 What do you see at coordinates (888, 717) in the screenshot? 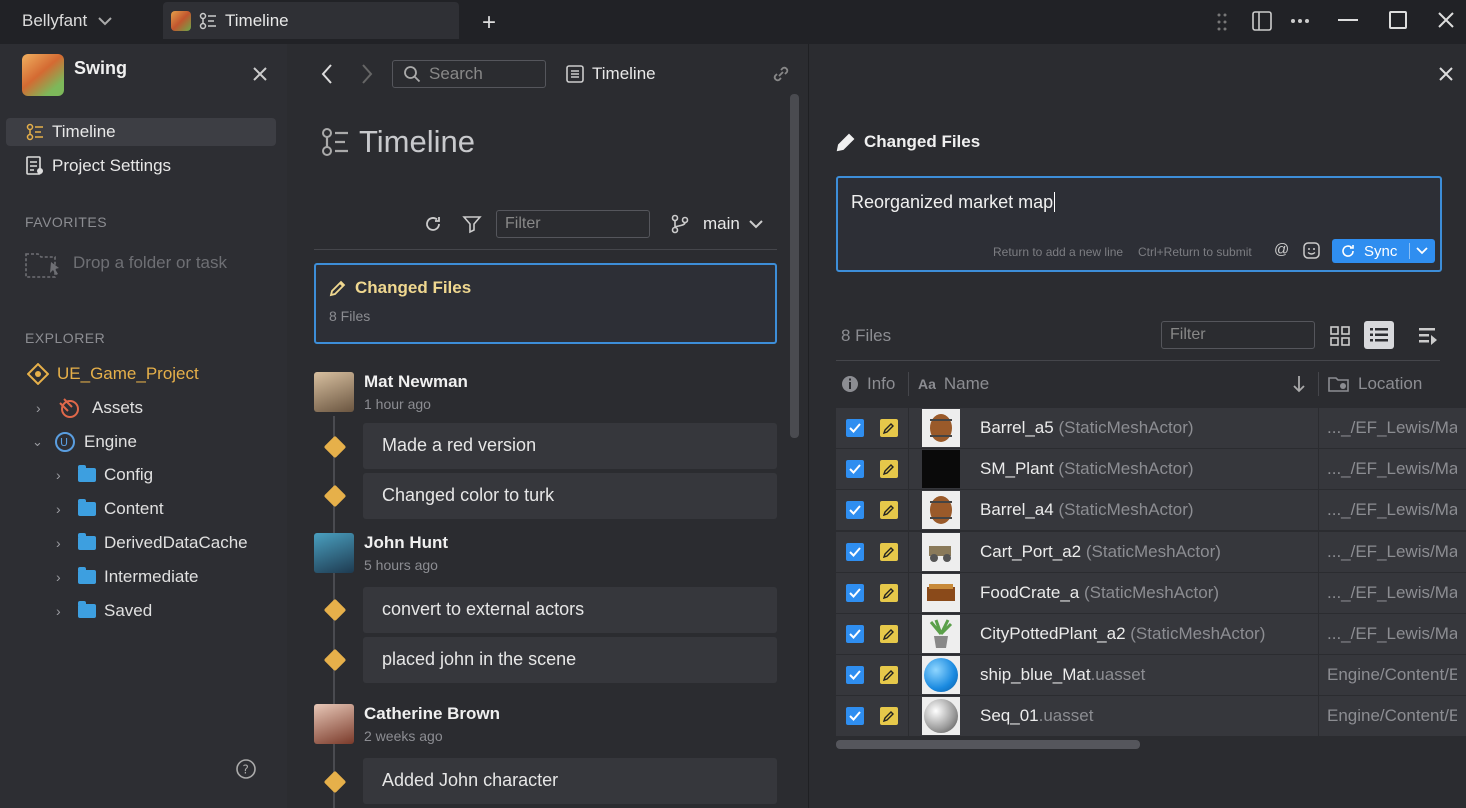
I see `pencil-icon` at bounding box center [888, 717].